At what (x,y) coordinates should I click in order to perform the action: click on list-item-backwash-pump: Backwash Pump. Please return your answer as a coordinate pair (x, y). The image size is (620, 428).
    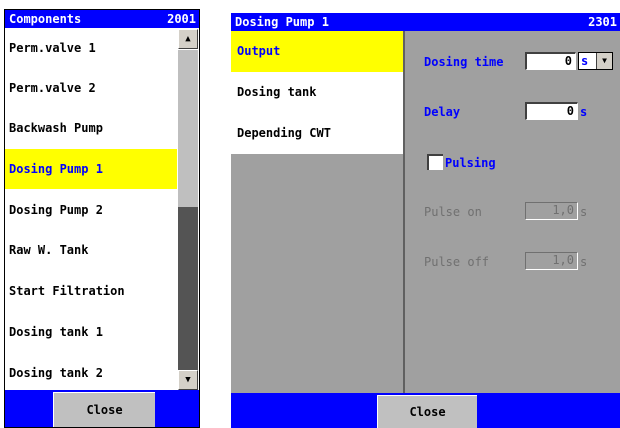
    Looking at the image, I should click on (91, 128).